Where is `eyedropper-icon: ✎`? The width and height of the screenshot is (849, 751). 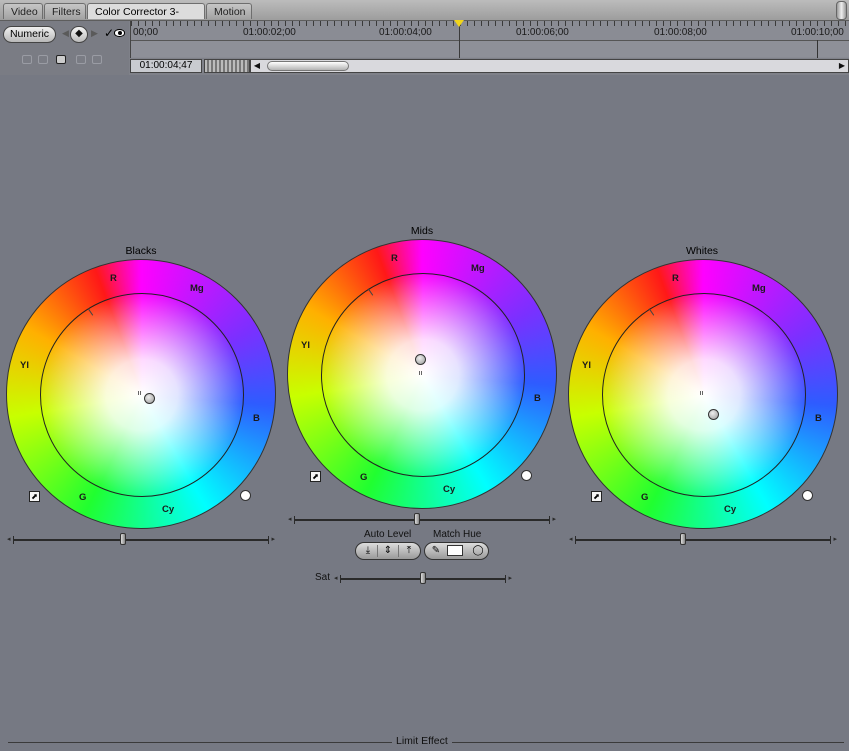 eyedropper-icon: ✎ is located at coordinates (436, 551).